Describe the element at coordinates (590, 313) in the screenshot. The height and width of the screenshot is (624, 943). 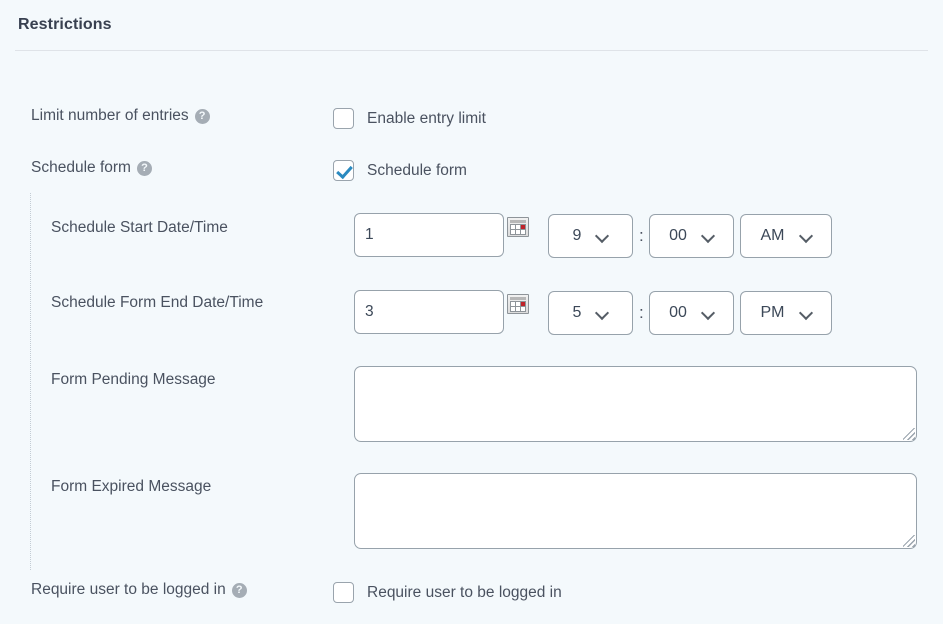
I see `schedule-end-hour-select: 5` at that location.